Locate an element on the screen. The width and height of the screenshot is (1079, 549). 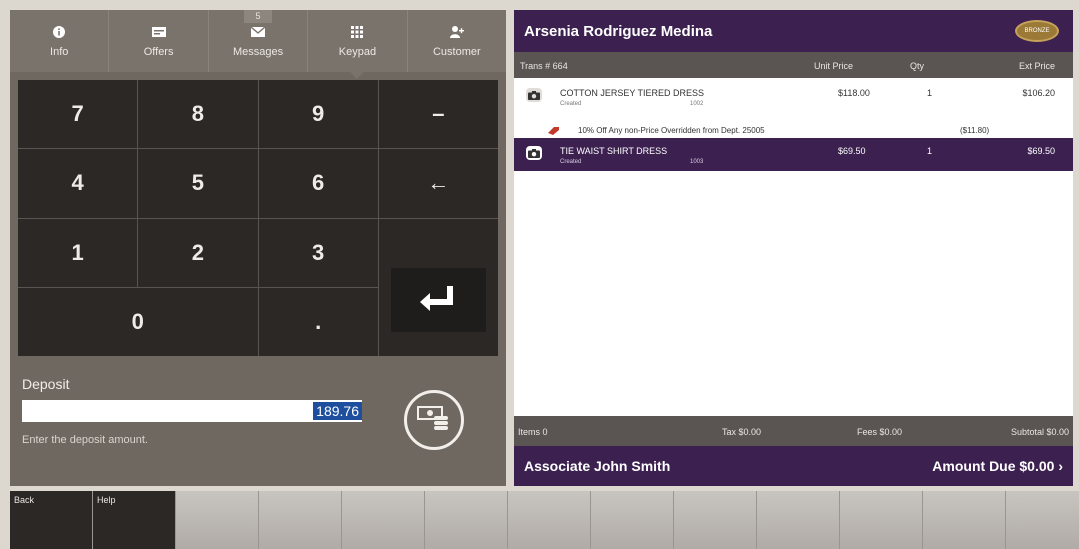
fees-total: Fees $0.00 is located at coordinates (880, 432).